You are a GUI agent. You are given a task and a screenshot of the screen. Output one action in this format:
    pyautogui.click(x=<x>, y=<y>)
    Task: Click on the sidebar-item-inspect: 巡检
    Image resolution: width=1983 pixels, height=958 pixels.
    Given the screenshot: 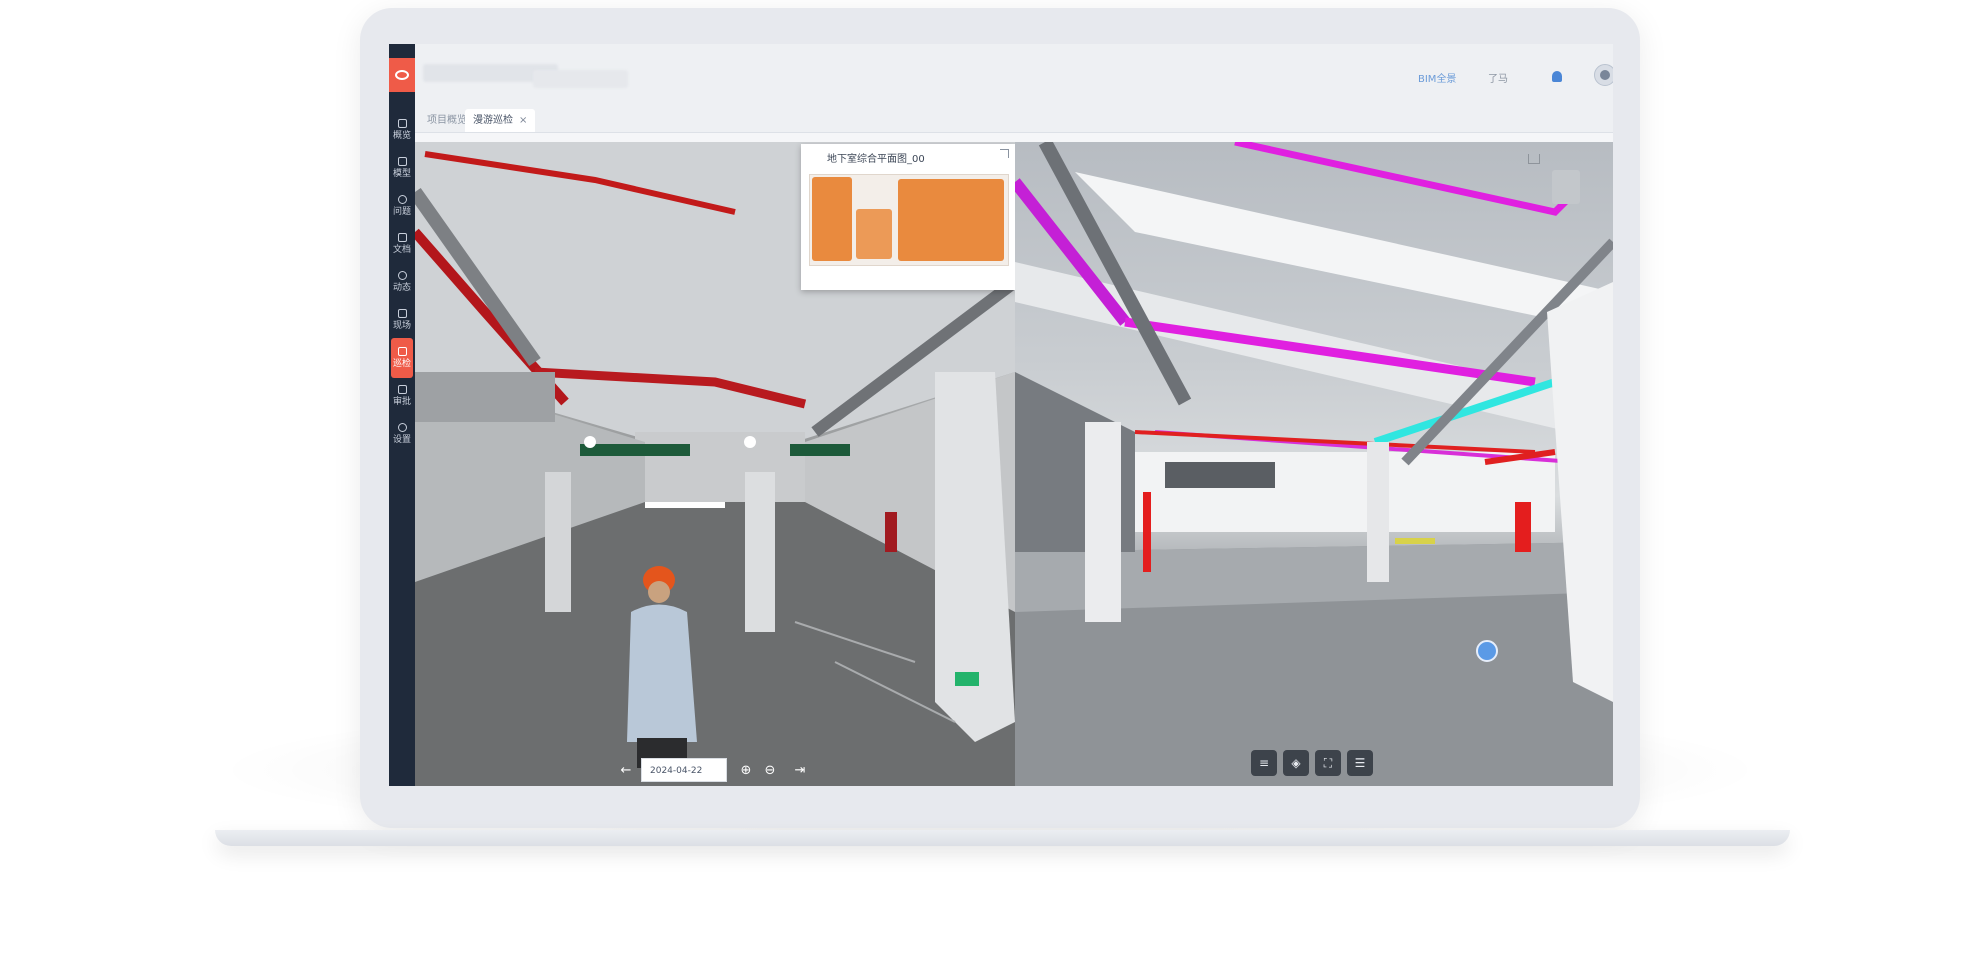 What is the action you would take?
    pyautogui.click(x=402, y=358)
    